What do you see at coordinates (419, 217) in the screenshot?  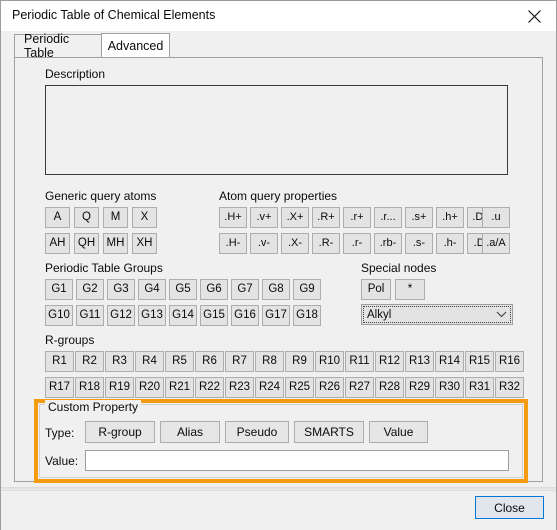 I see `atom-query-button-s-plus: .s+` at bounding box center [419, 217].